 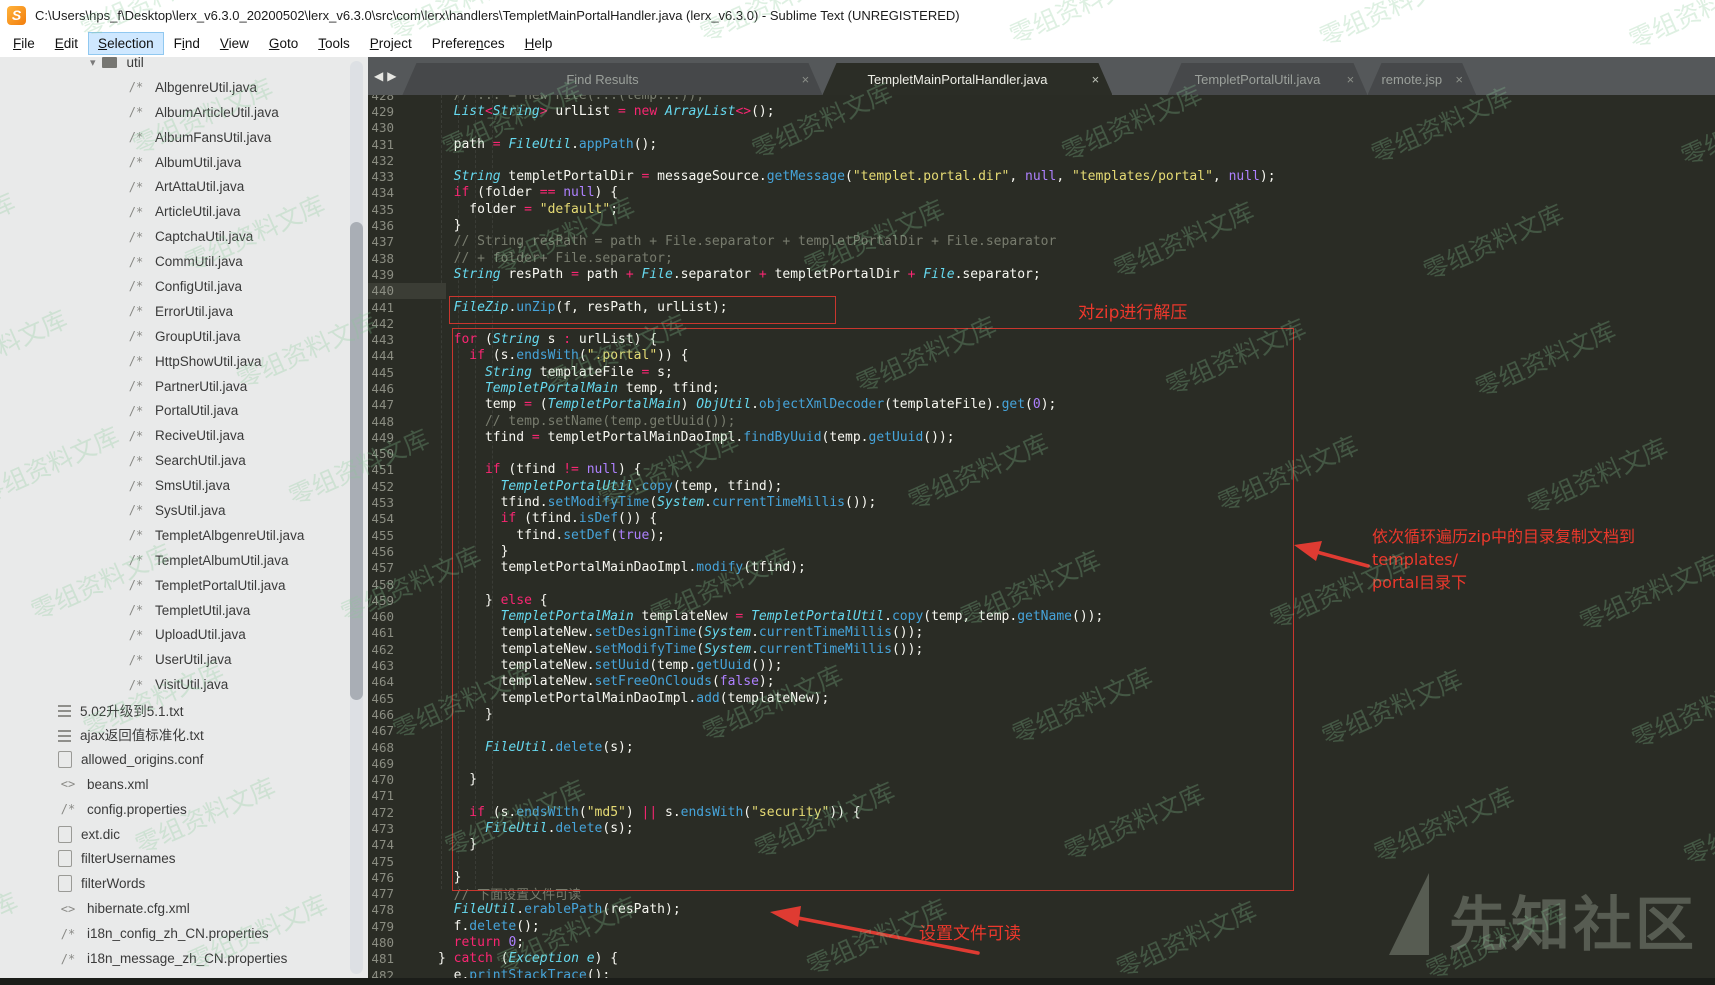 I want to click on menu-item-edit: Edit, so click(x=66, y=43).